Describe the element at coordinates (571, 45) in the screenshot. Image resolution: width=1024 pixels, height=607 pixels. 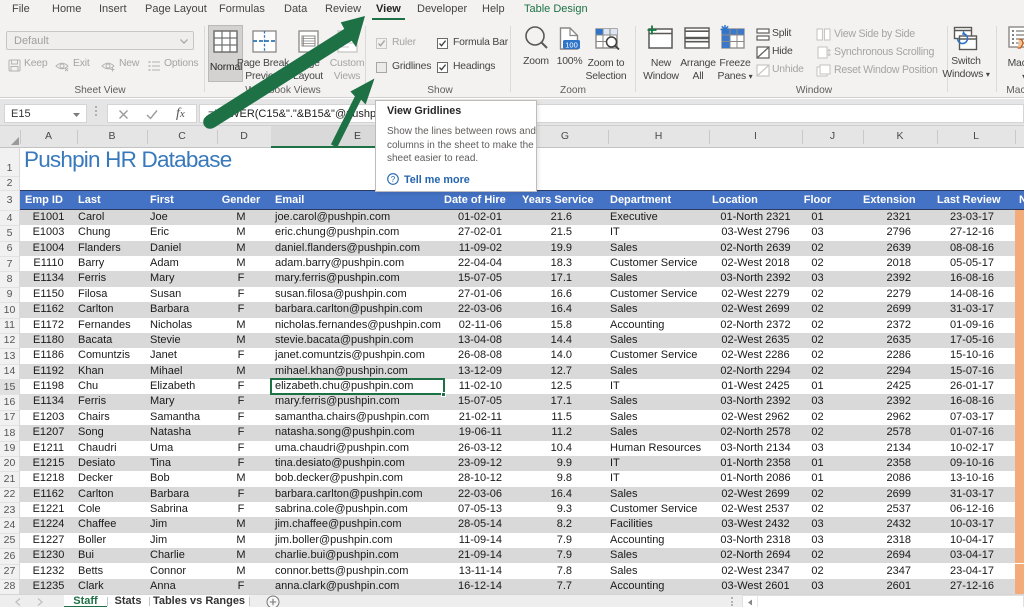
I see `svg-text: 100` at that location.